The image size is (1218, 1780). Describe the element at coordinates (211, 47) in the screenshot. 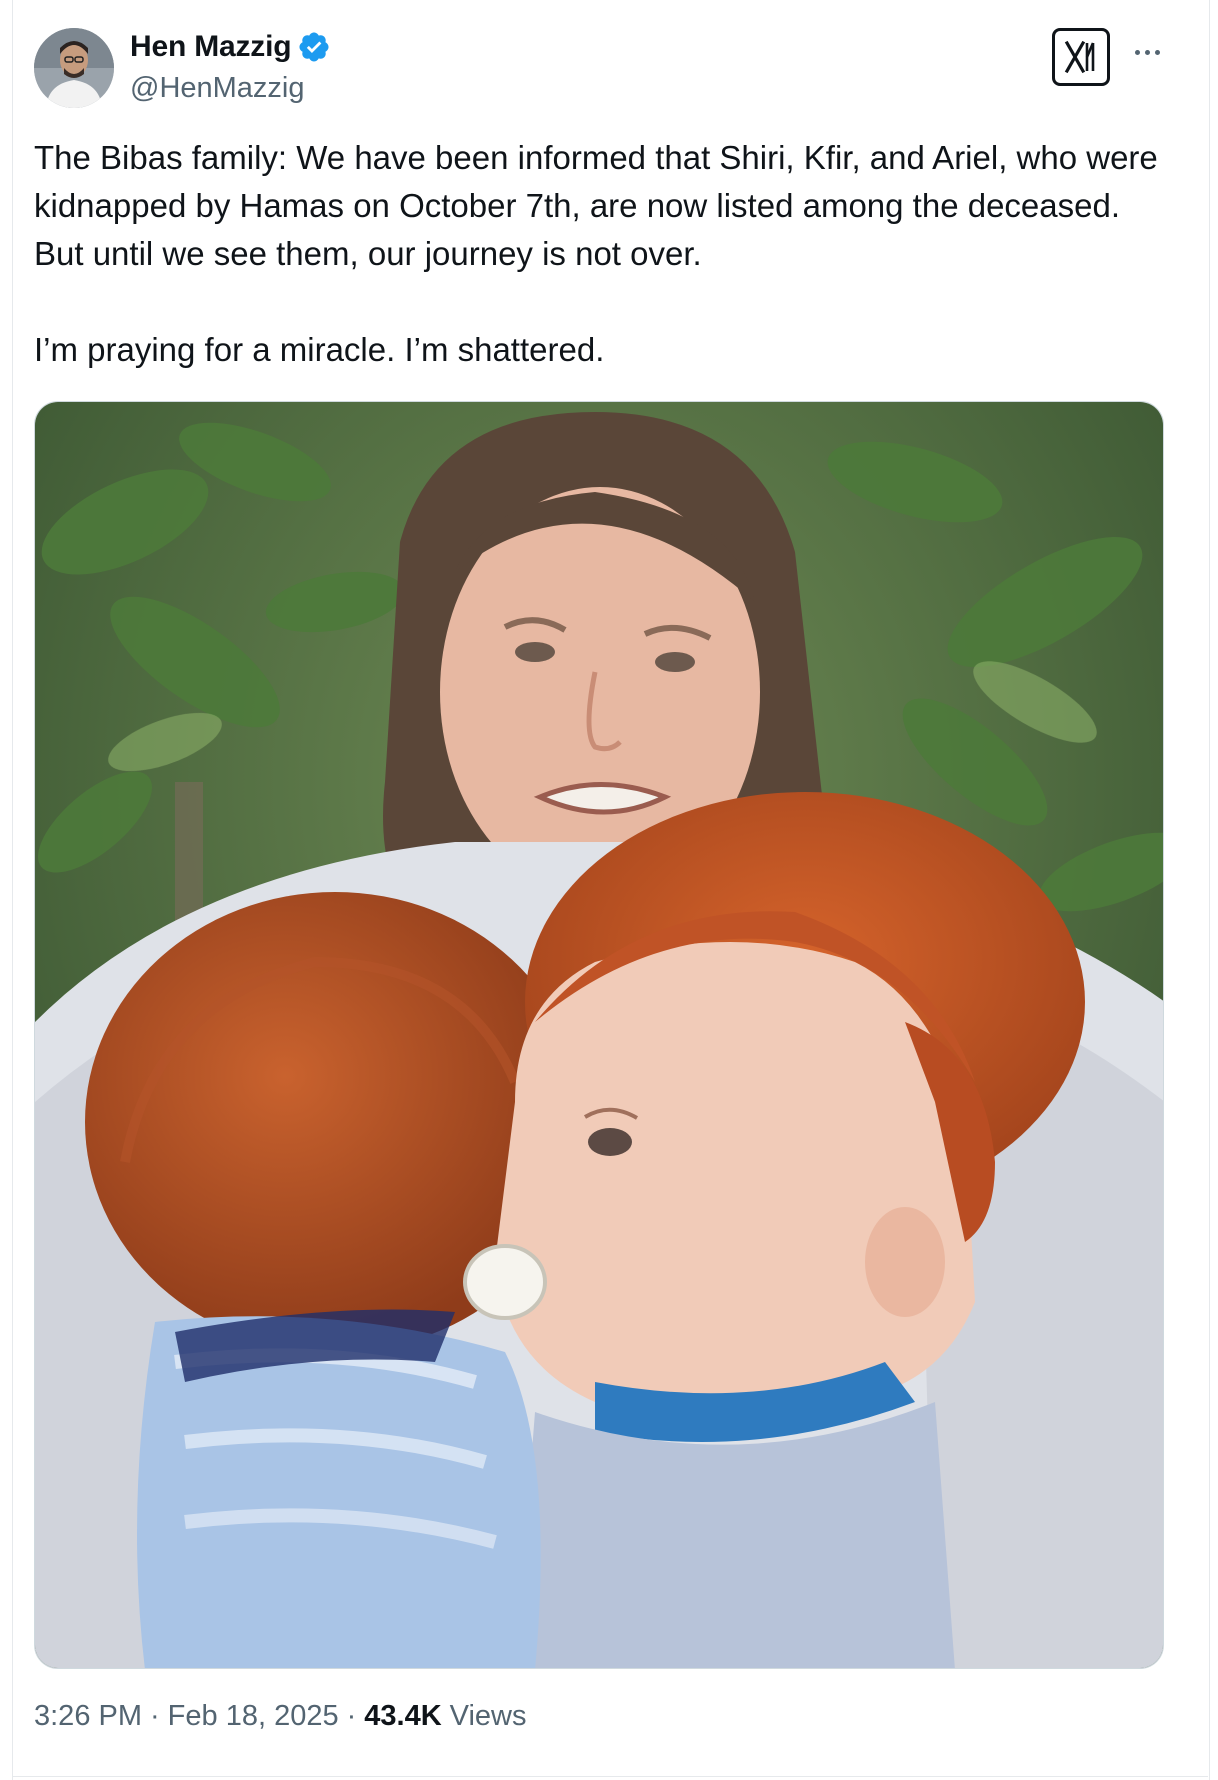

I see `author-display-name: Hen Mazzig` at that location.